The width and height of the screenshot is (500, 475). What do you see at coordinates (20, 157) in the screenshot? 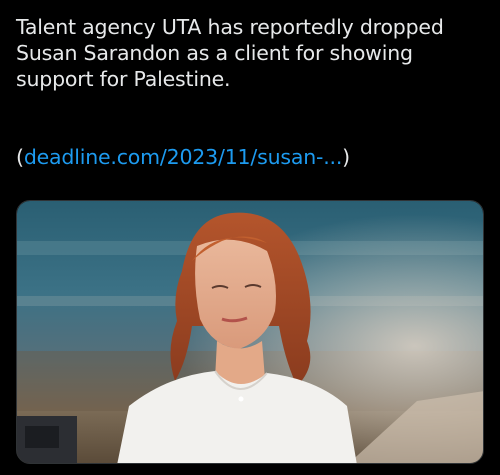
I see `link-open-paren: (` at bounding box center [20, 157].